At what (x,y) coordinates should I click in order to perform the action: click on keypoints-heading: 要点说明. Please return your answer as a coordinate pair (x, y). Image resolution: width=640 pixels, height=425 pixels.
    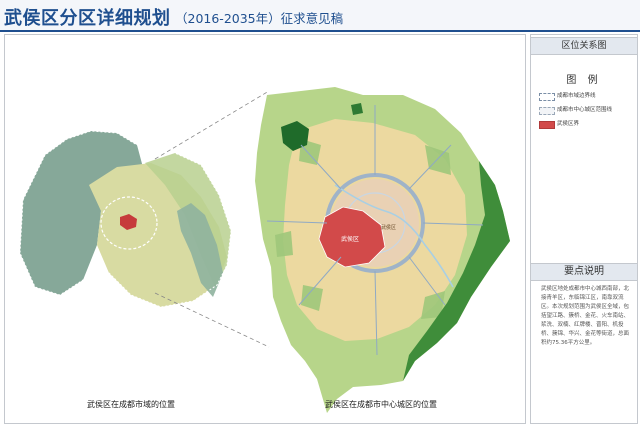
    Looking at the image, I should click on (584, 272).